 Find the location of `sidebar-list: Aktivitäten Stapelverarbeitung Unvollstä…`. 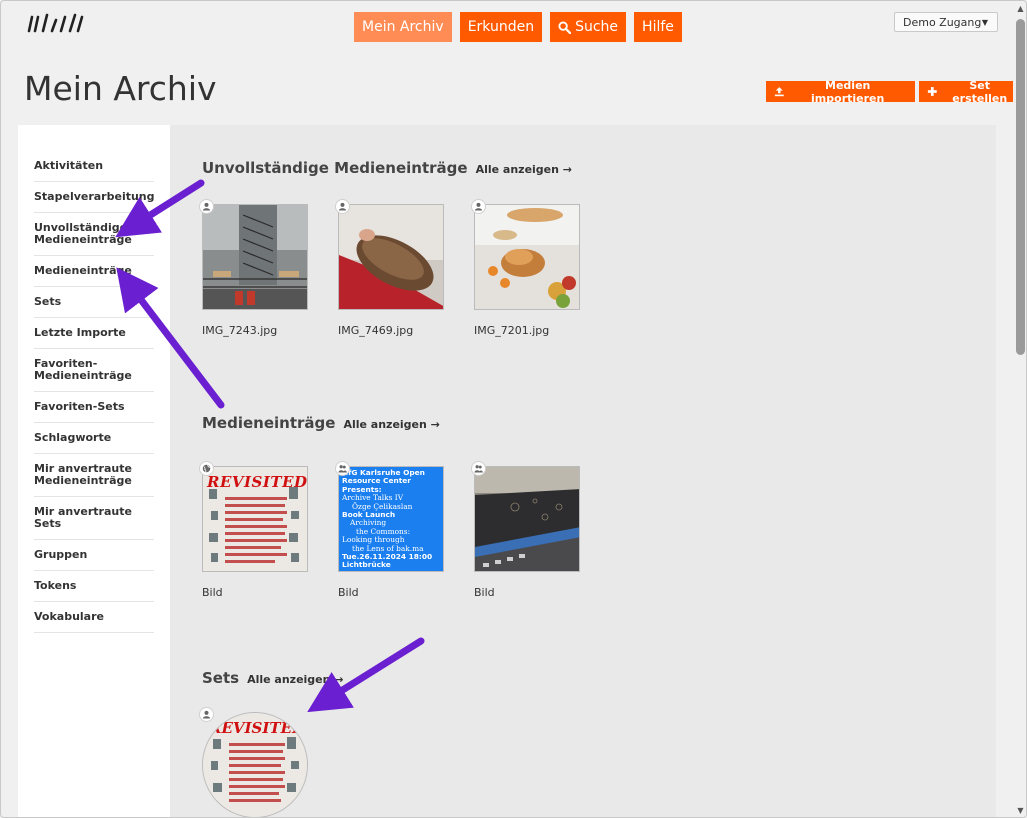

sidebar-list: Aktivitäten Stapelverarbeitung Unvollstä… is located at coordinates (94, 379).